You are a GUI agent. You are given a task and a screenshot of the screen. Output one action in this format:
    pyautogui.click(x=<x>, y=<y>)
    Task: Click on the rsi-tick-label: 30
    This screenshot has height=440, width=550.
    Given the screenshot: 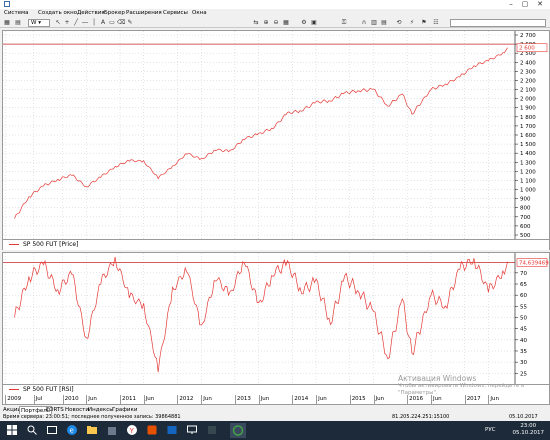 What is the action you would take?
    pyautogui.click(x=523, y=363)
    